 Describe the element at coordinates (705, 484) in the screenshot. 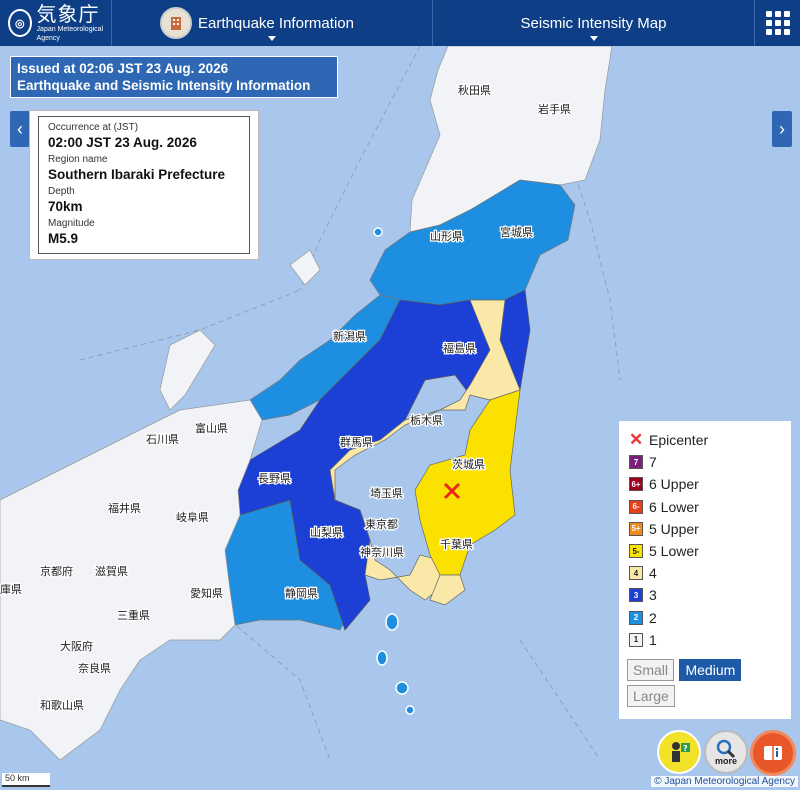

I see `legend-item: 6+ 6 Upper` at that location.